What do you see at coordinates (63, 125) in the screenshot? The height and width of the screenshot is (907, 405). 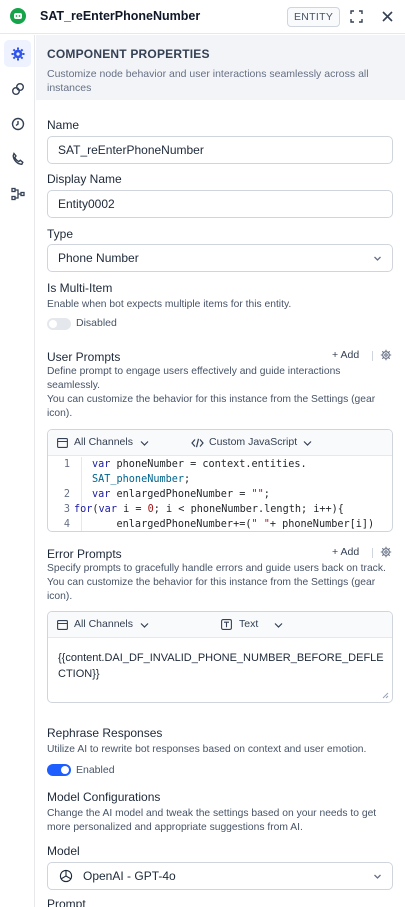 I see `name-label: Name` at bounding box center [63, 125].